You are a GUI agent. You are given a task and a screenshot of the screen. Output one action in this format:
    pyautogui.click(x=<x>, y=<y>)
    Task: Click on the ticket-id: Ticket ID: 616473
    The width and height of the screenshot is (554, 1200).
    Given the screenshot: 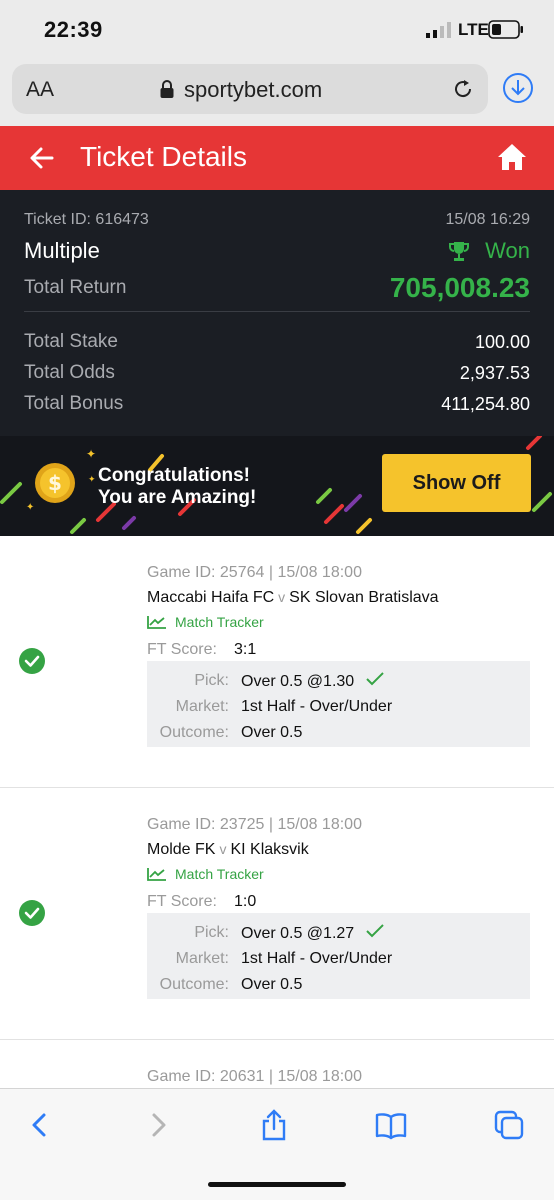 What is the action you would take?
    pyautogui.click(x=86, y=219)
    